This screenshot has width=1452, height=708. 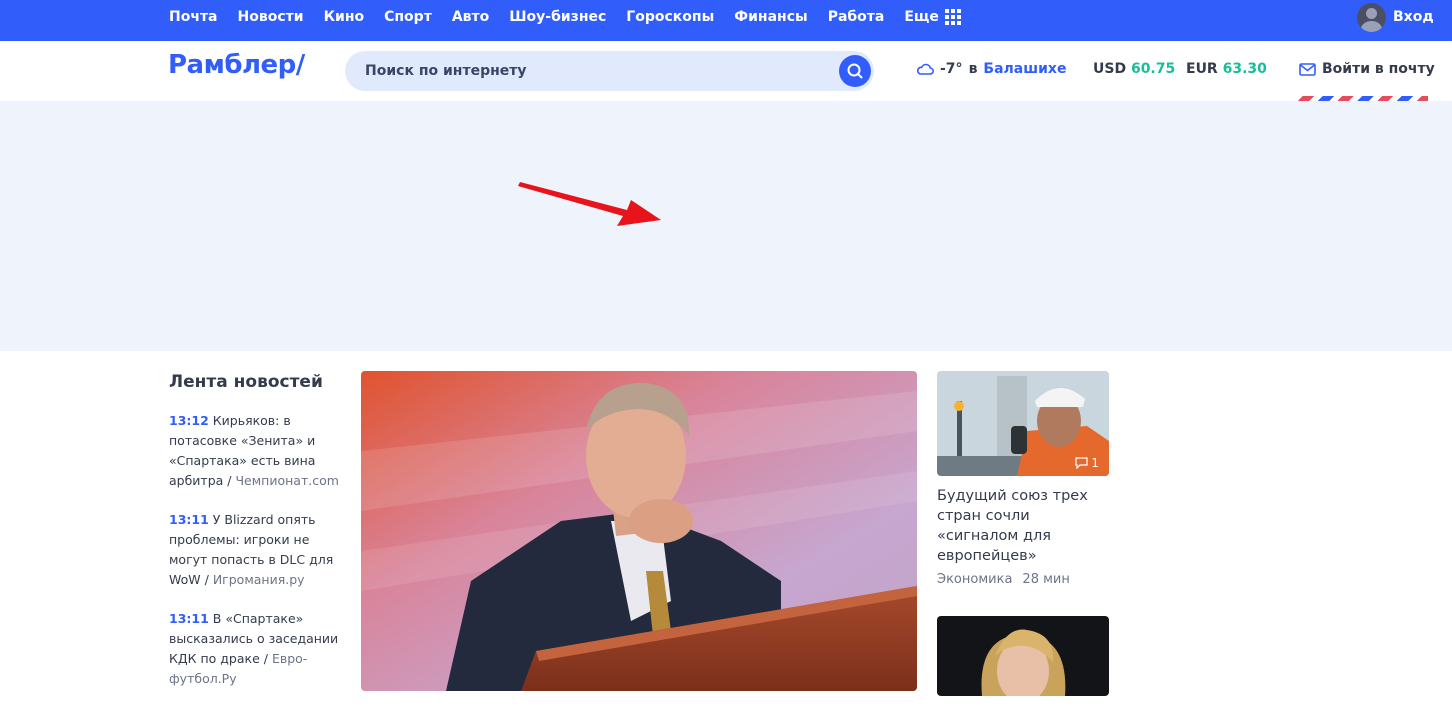 I want to click on currency-eur: EUR 63.30, so click(x=1226, y=69).